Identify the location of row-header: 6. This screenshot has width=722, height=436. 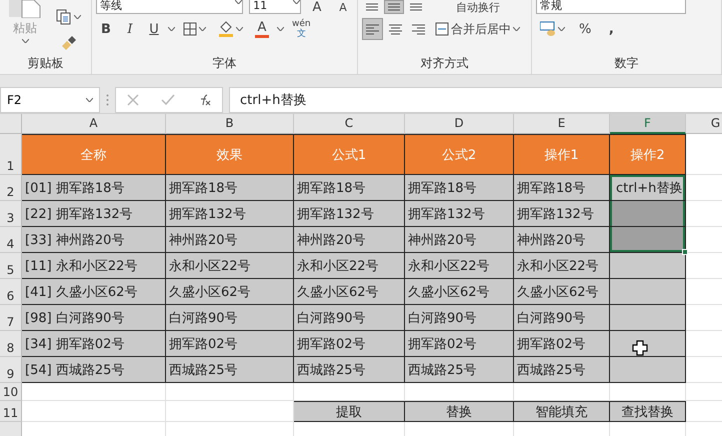
(11, 292).